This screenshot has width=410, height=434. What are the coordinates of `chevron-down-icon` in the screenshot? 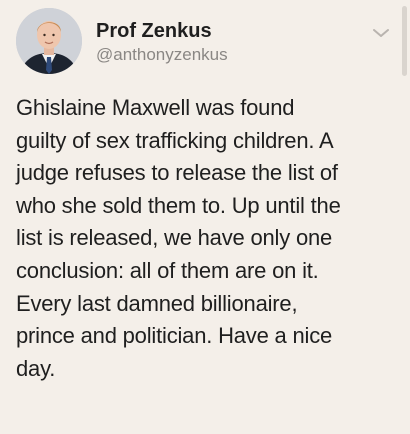 It's located at (381, 33).